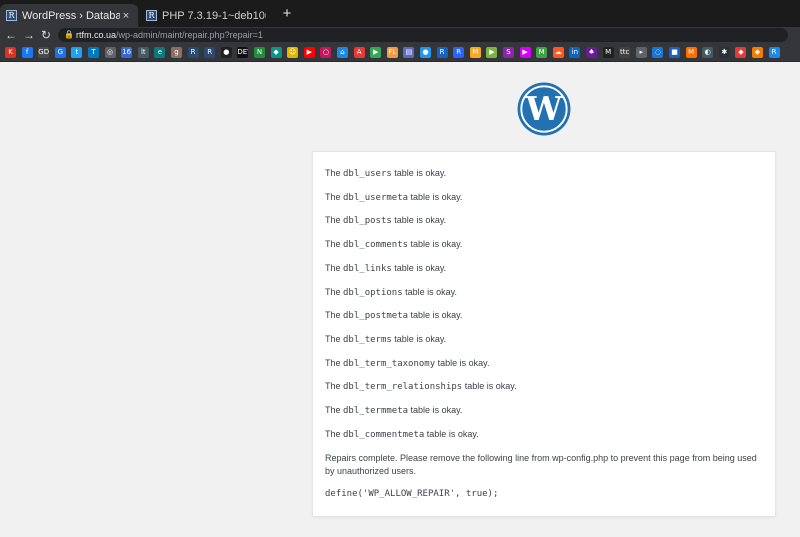 This screenshot has width=800, height=537. Describe the element at coordinates (259, 52) in the screenshot. I see `bookmark-icon: N` at that location.